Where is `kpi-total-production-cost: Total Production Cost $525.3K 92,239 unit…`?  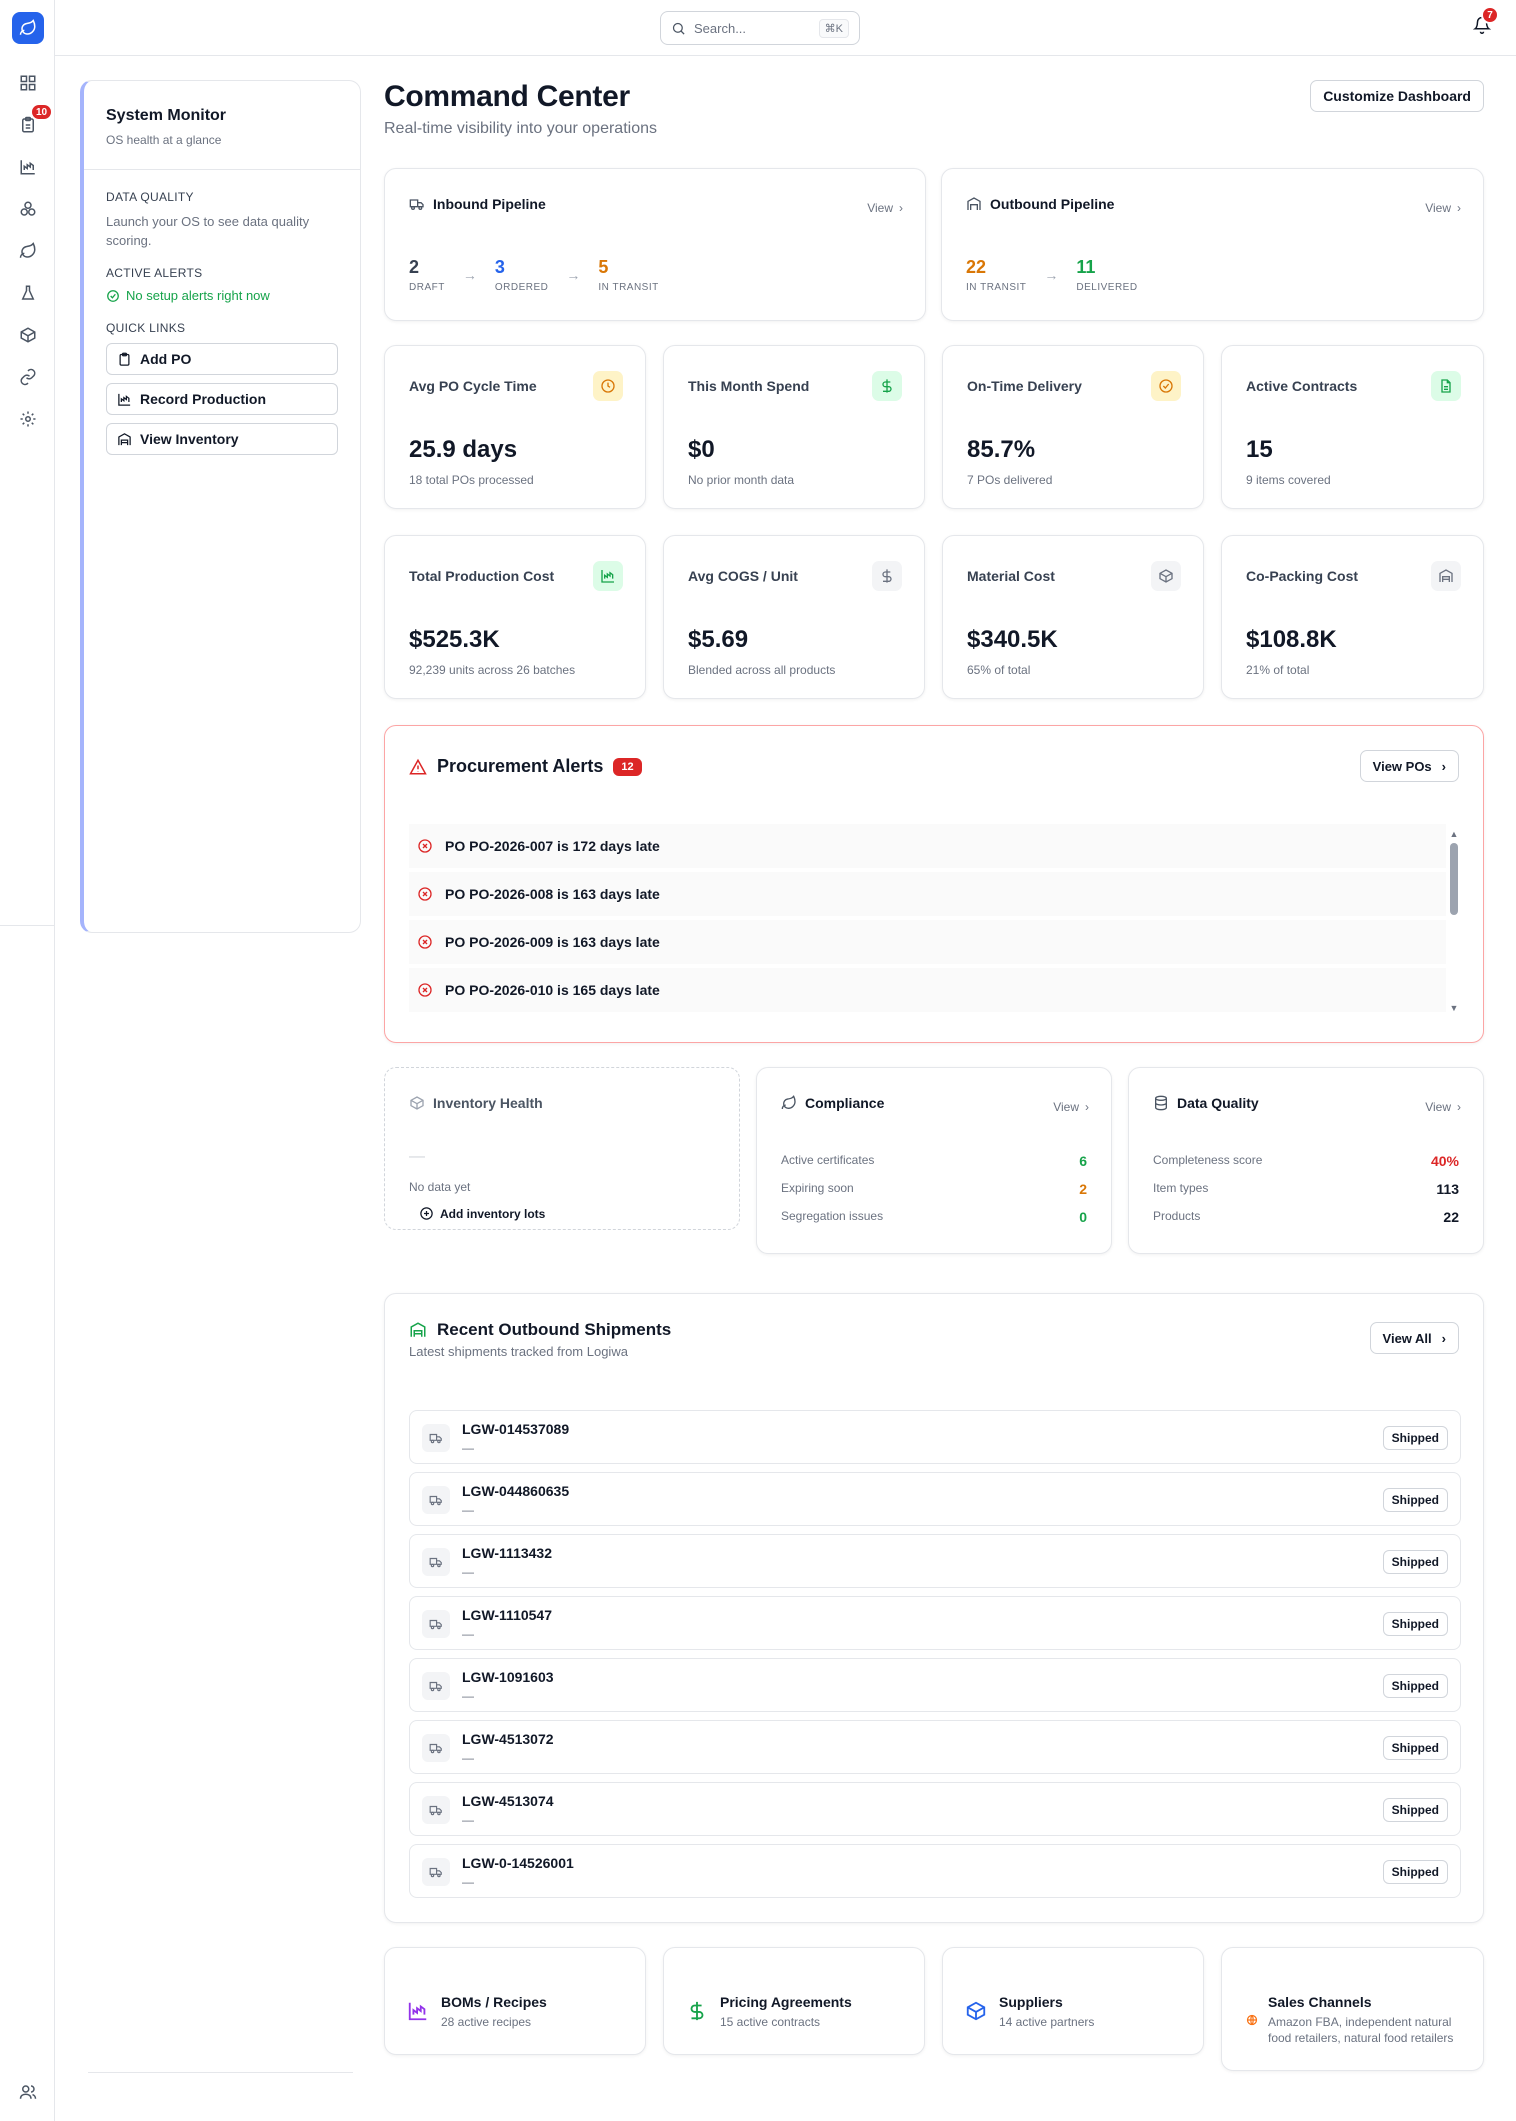
kpi-total-production-cost: Total Production Cost $525.3K 92,239 unit… is located at coordinates (515, 617).